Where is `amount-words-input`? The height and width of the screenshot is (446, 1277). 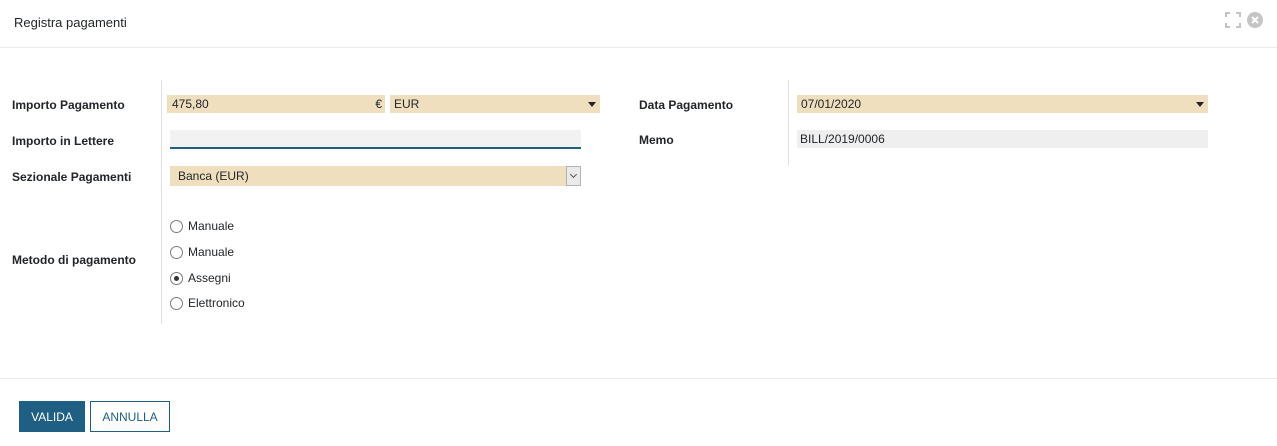
amount-words-input is located at coordinates (375, 139).